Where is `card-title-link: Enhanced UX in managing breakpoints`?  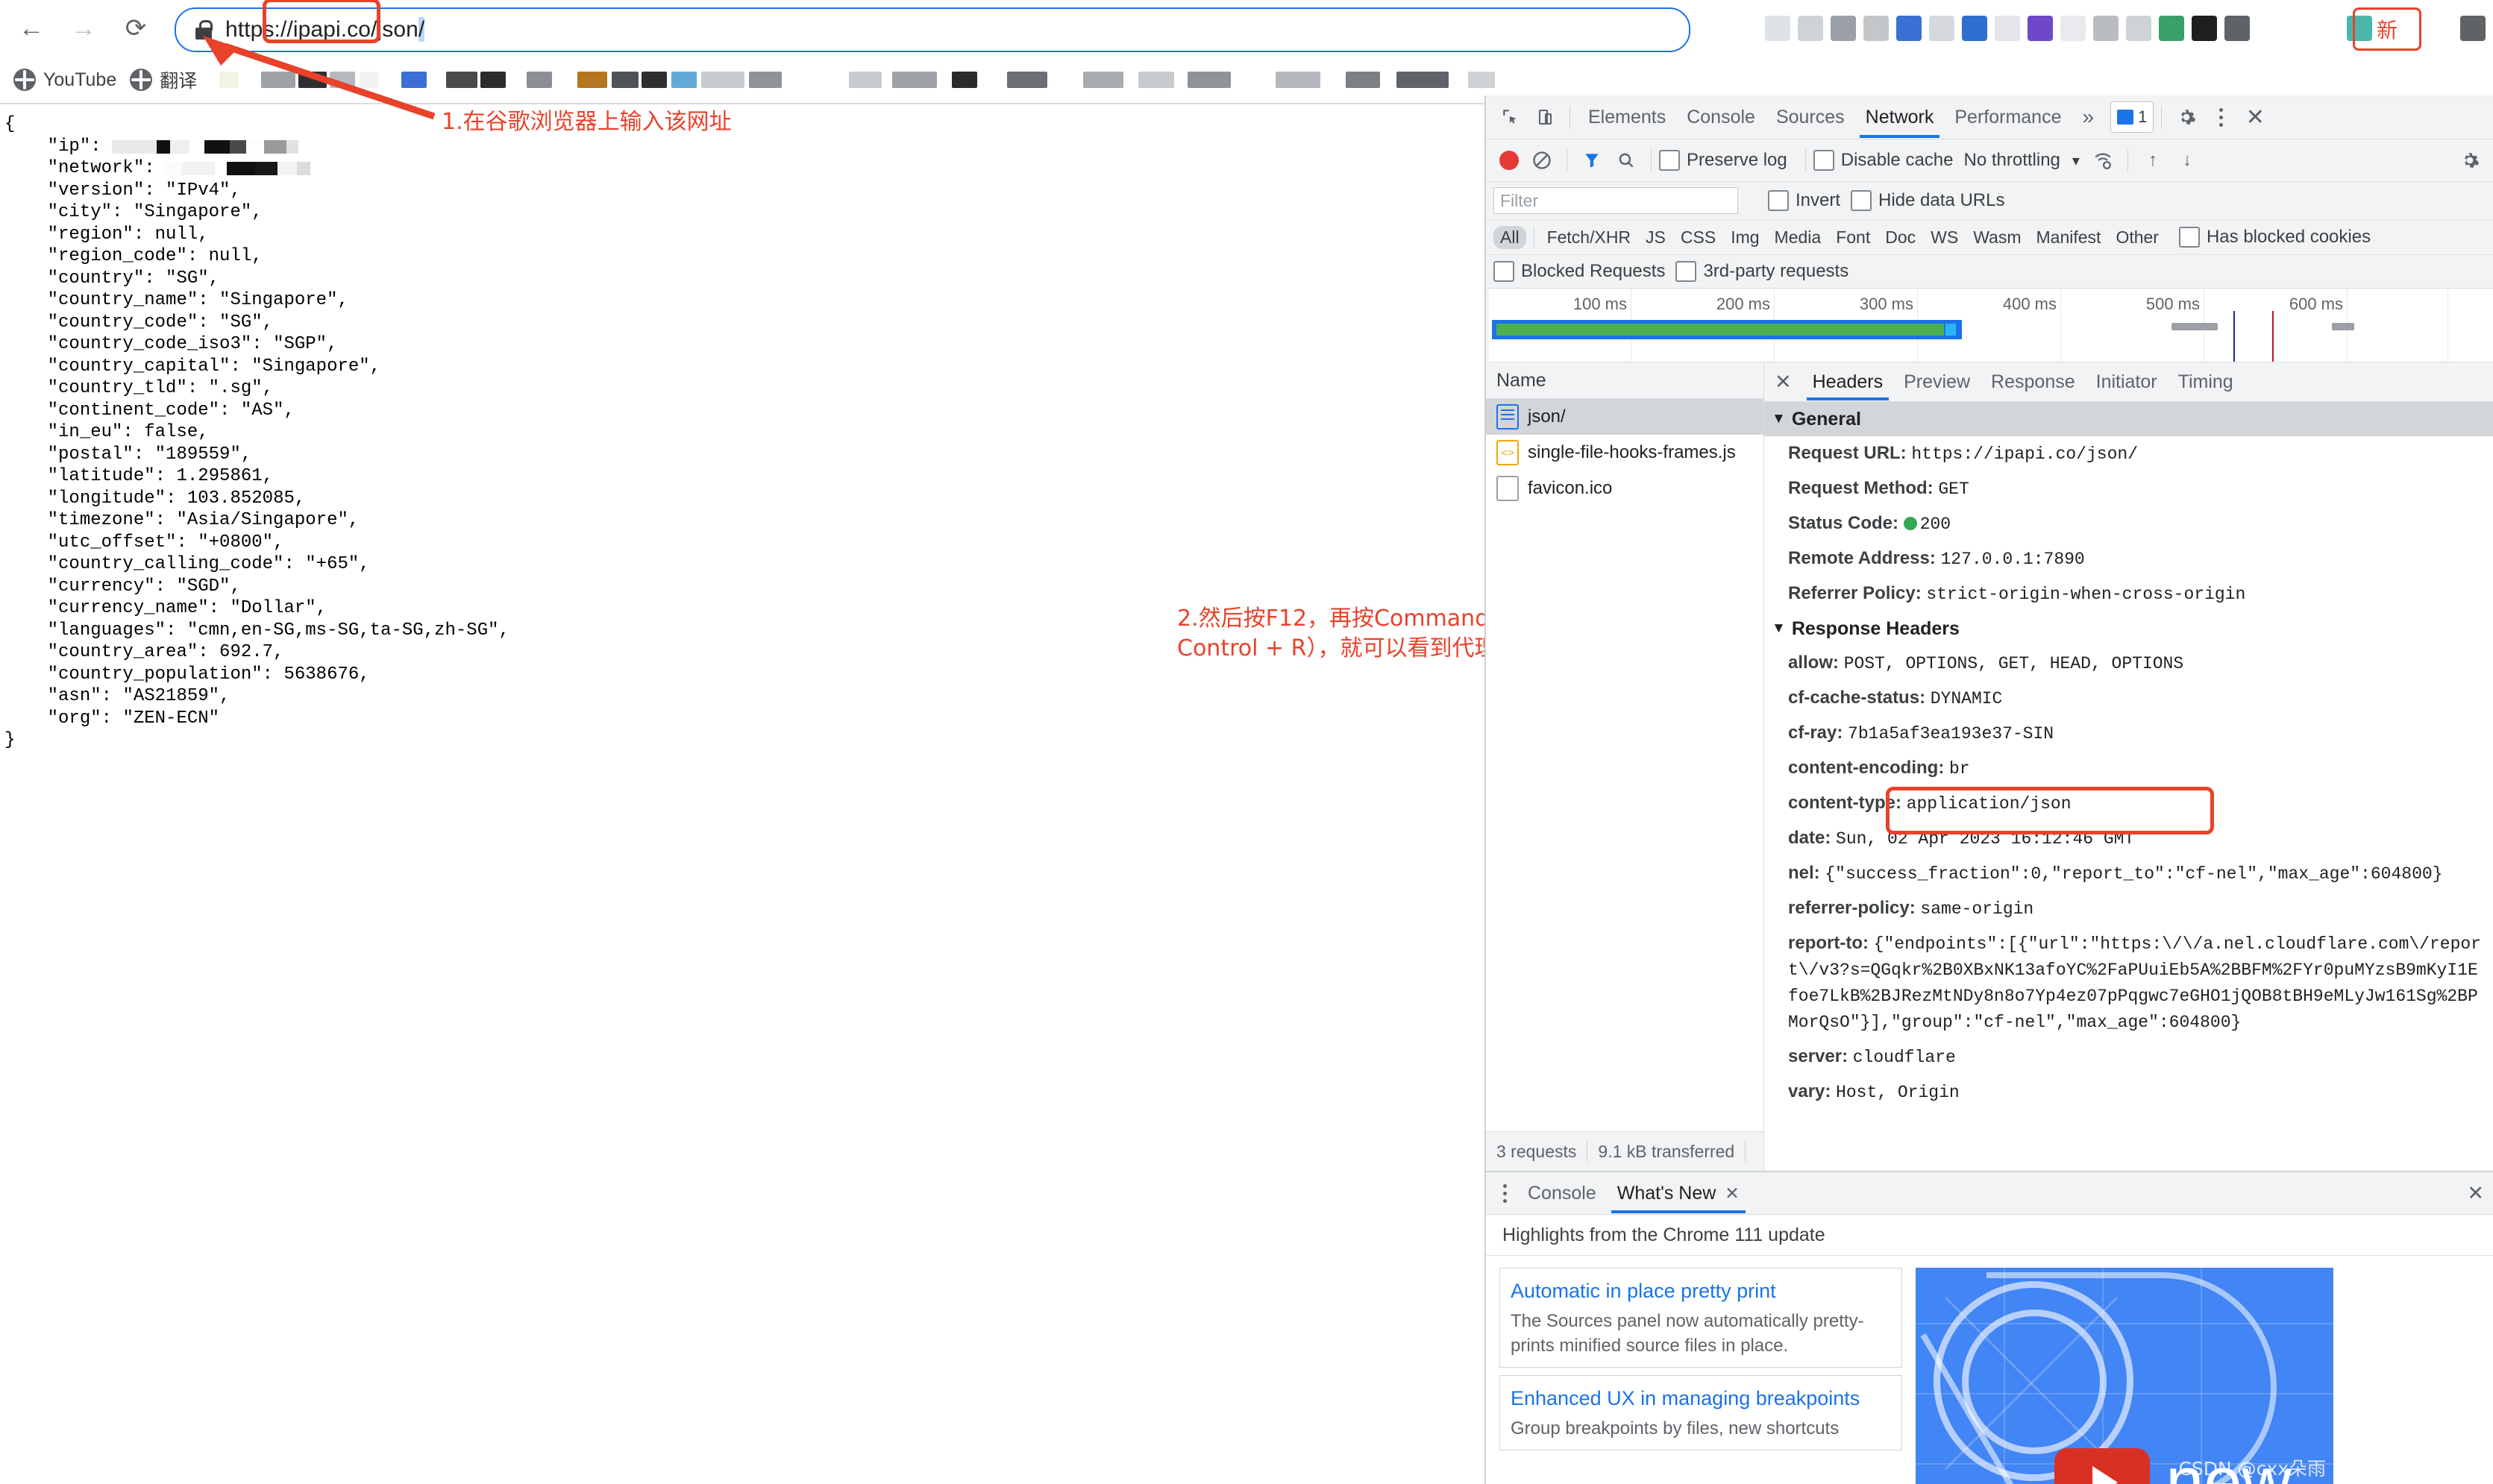
card-title-link: Enhanced UX in managing breakpoints is located at coordinates (1701, 1399).